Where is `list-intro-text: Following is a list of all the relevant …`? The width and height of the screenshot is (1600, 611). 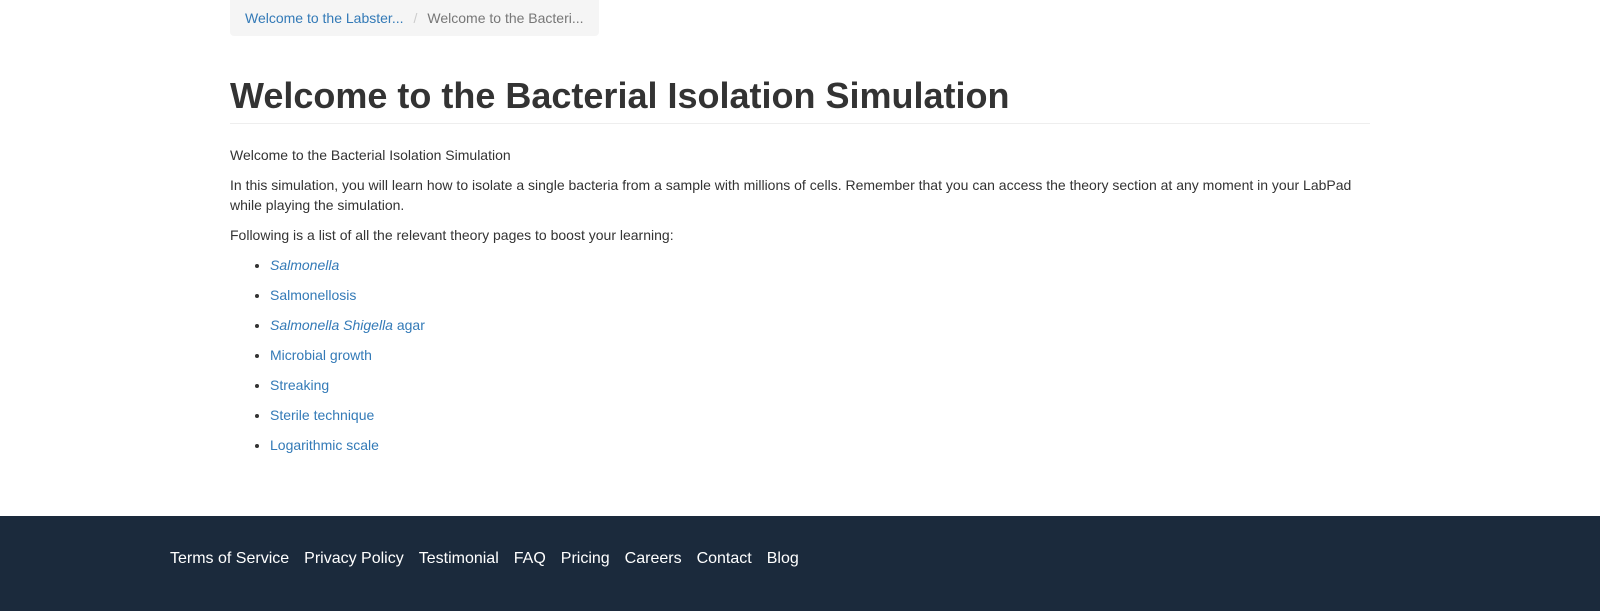 list-intro-text: Following is a list of all the relevant … is located at coordinates (452, 235).